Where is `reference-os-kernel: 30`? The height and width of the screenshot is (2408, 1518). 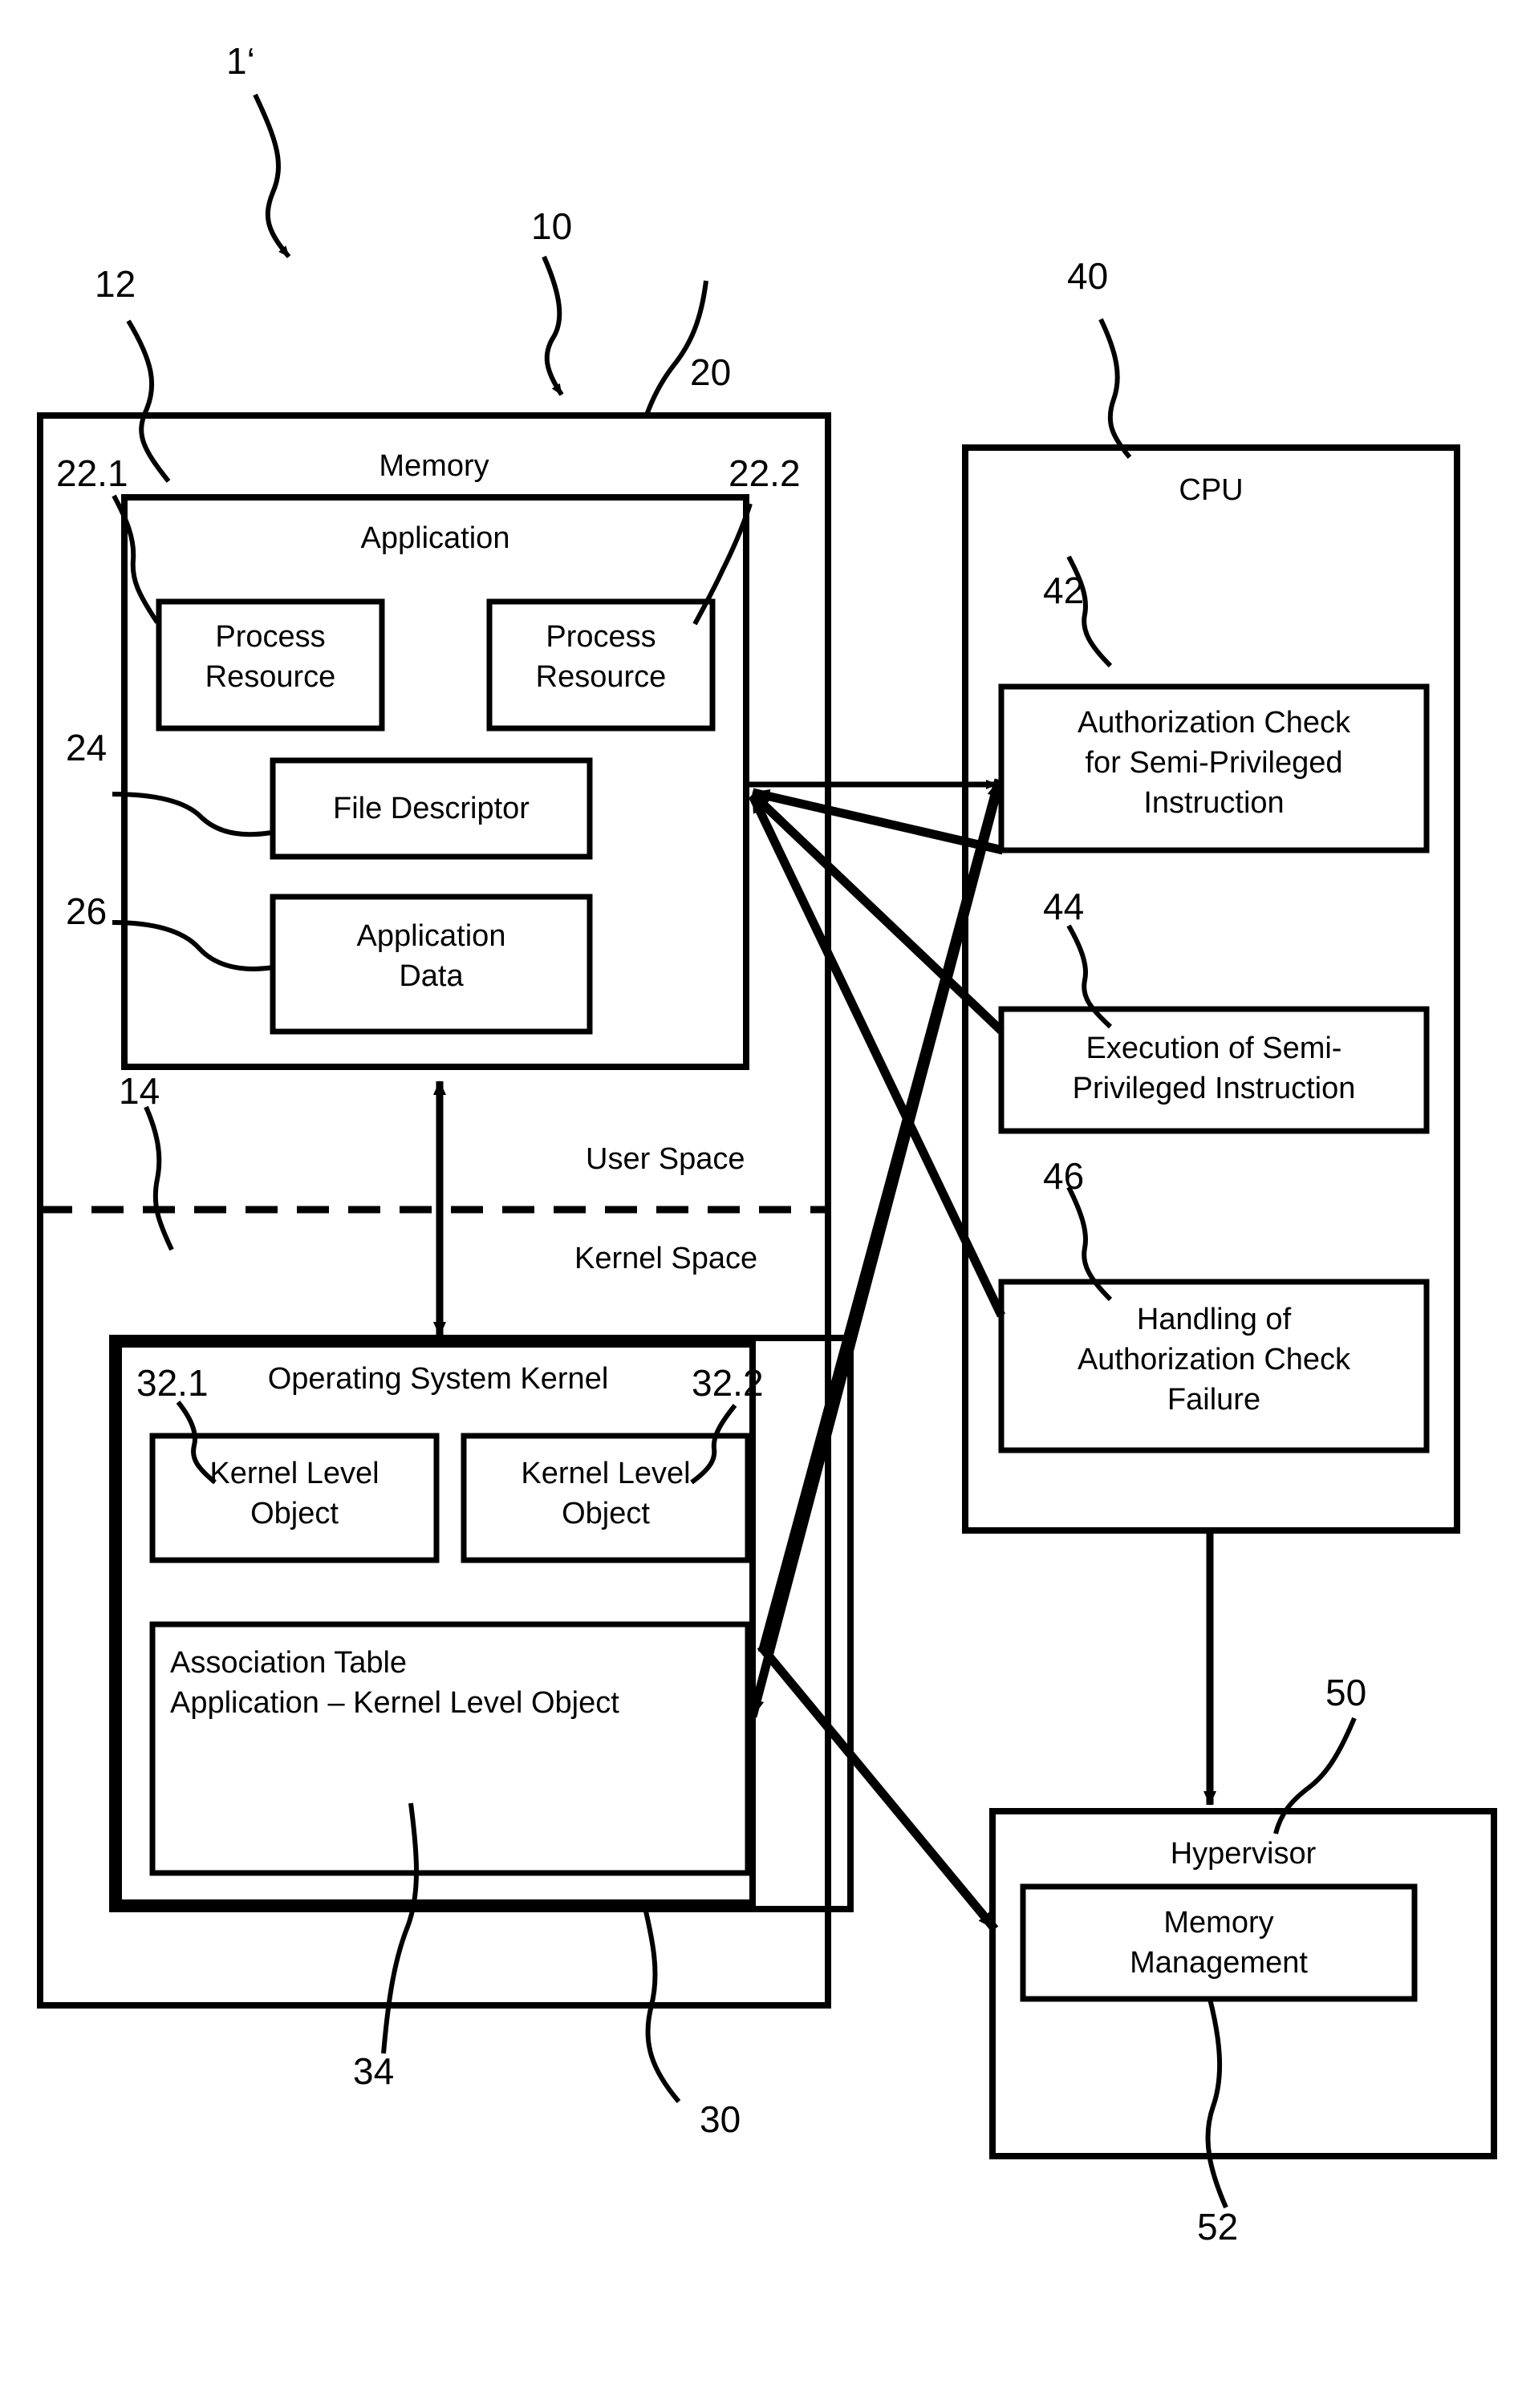
reference-os-kernel: 30 is located at coordinates (720, 2119).